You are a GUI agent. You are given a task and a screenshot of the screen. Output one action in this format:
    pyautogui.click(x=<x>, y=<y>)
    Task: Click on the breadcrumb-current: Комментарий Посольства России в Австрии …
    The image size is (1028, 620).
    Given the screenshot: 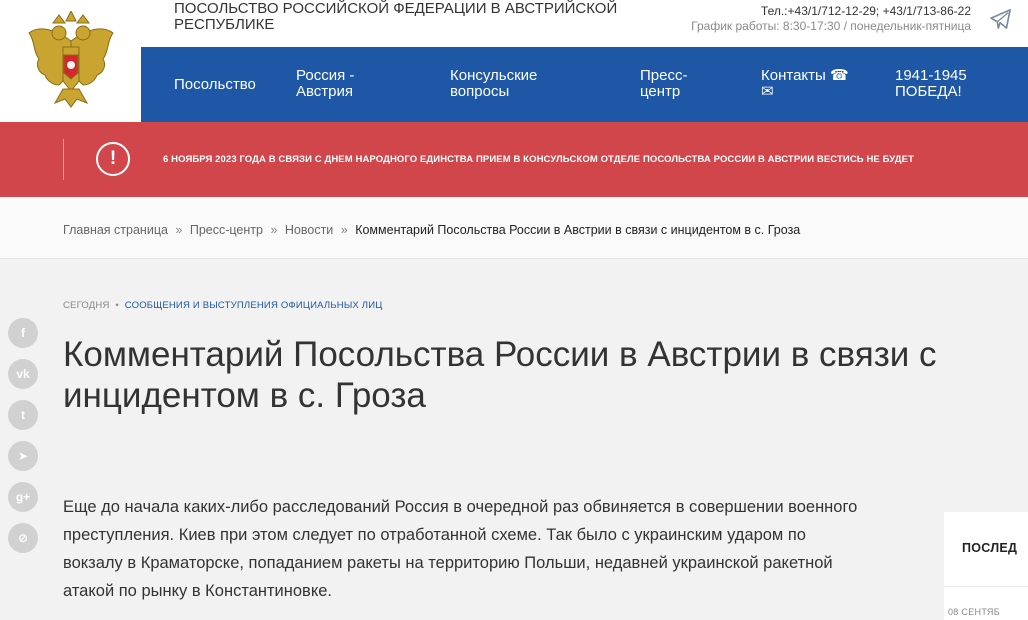 What is the action you would take?
    pyautogui.click(x=578, y=230)
    